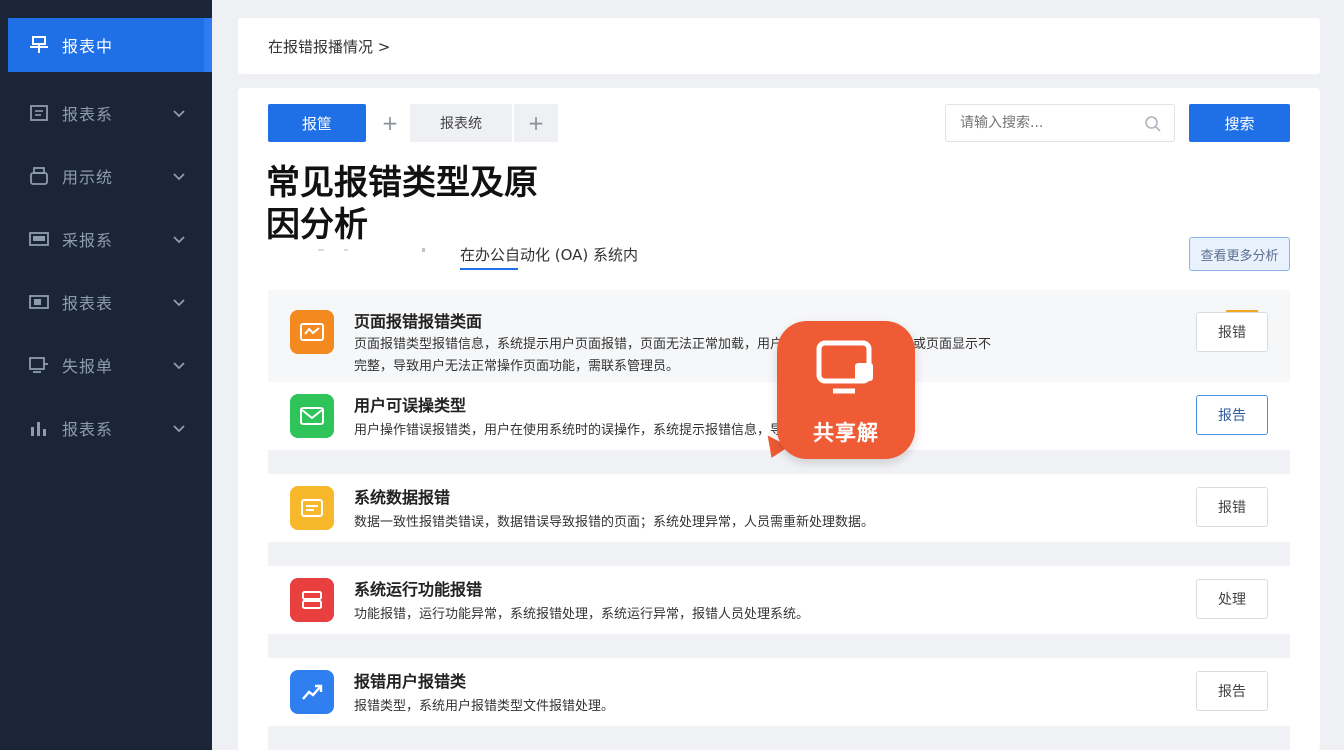 This screenshot has height=750, width=1344. I want to click on item-desc: 数据一致性报错类错误，数据错误导致报错的页面；系统处理异常，人员需重新处理数据。, so click(614, 522).